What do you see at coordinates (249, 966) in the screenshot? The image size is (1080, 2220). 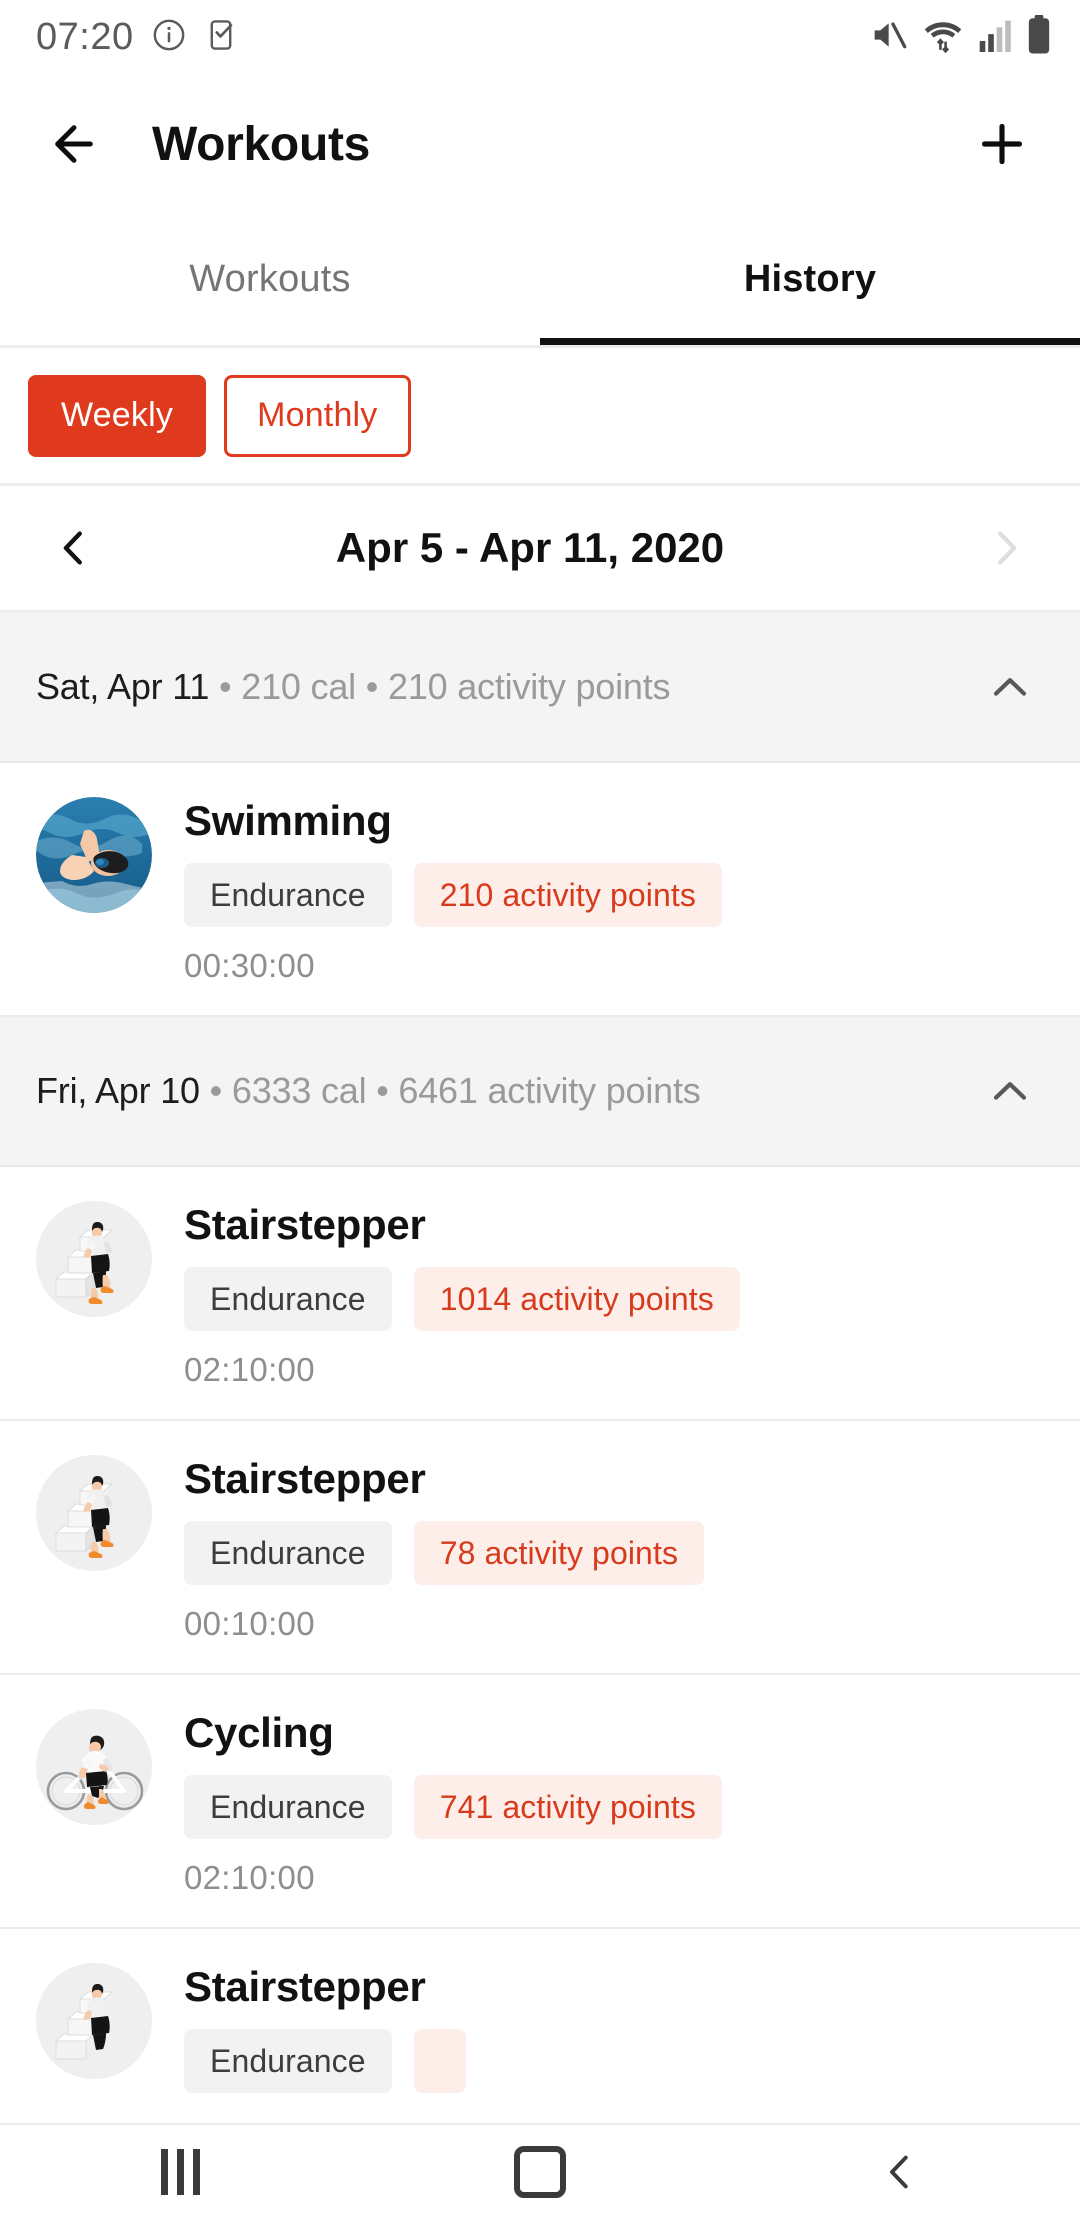 I see `workout-duration: 00:30:00` at bounding box center [249, 966].